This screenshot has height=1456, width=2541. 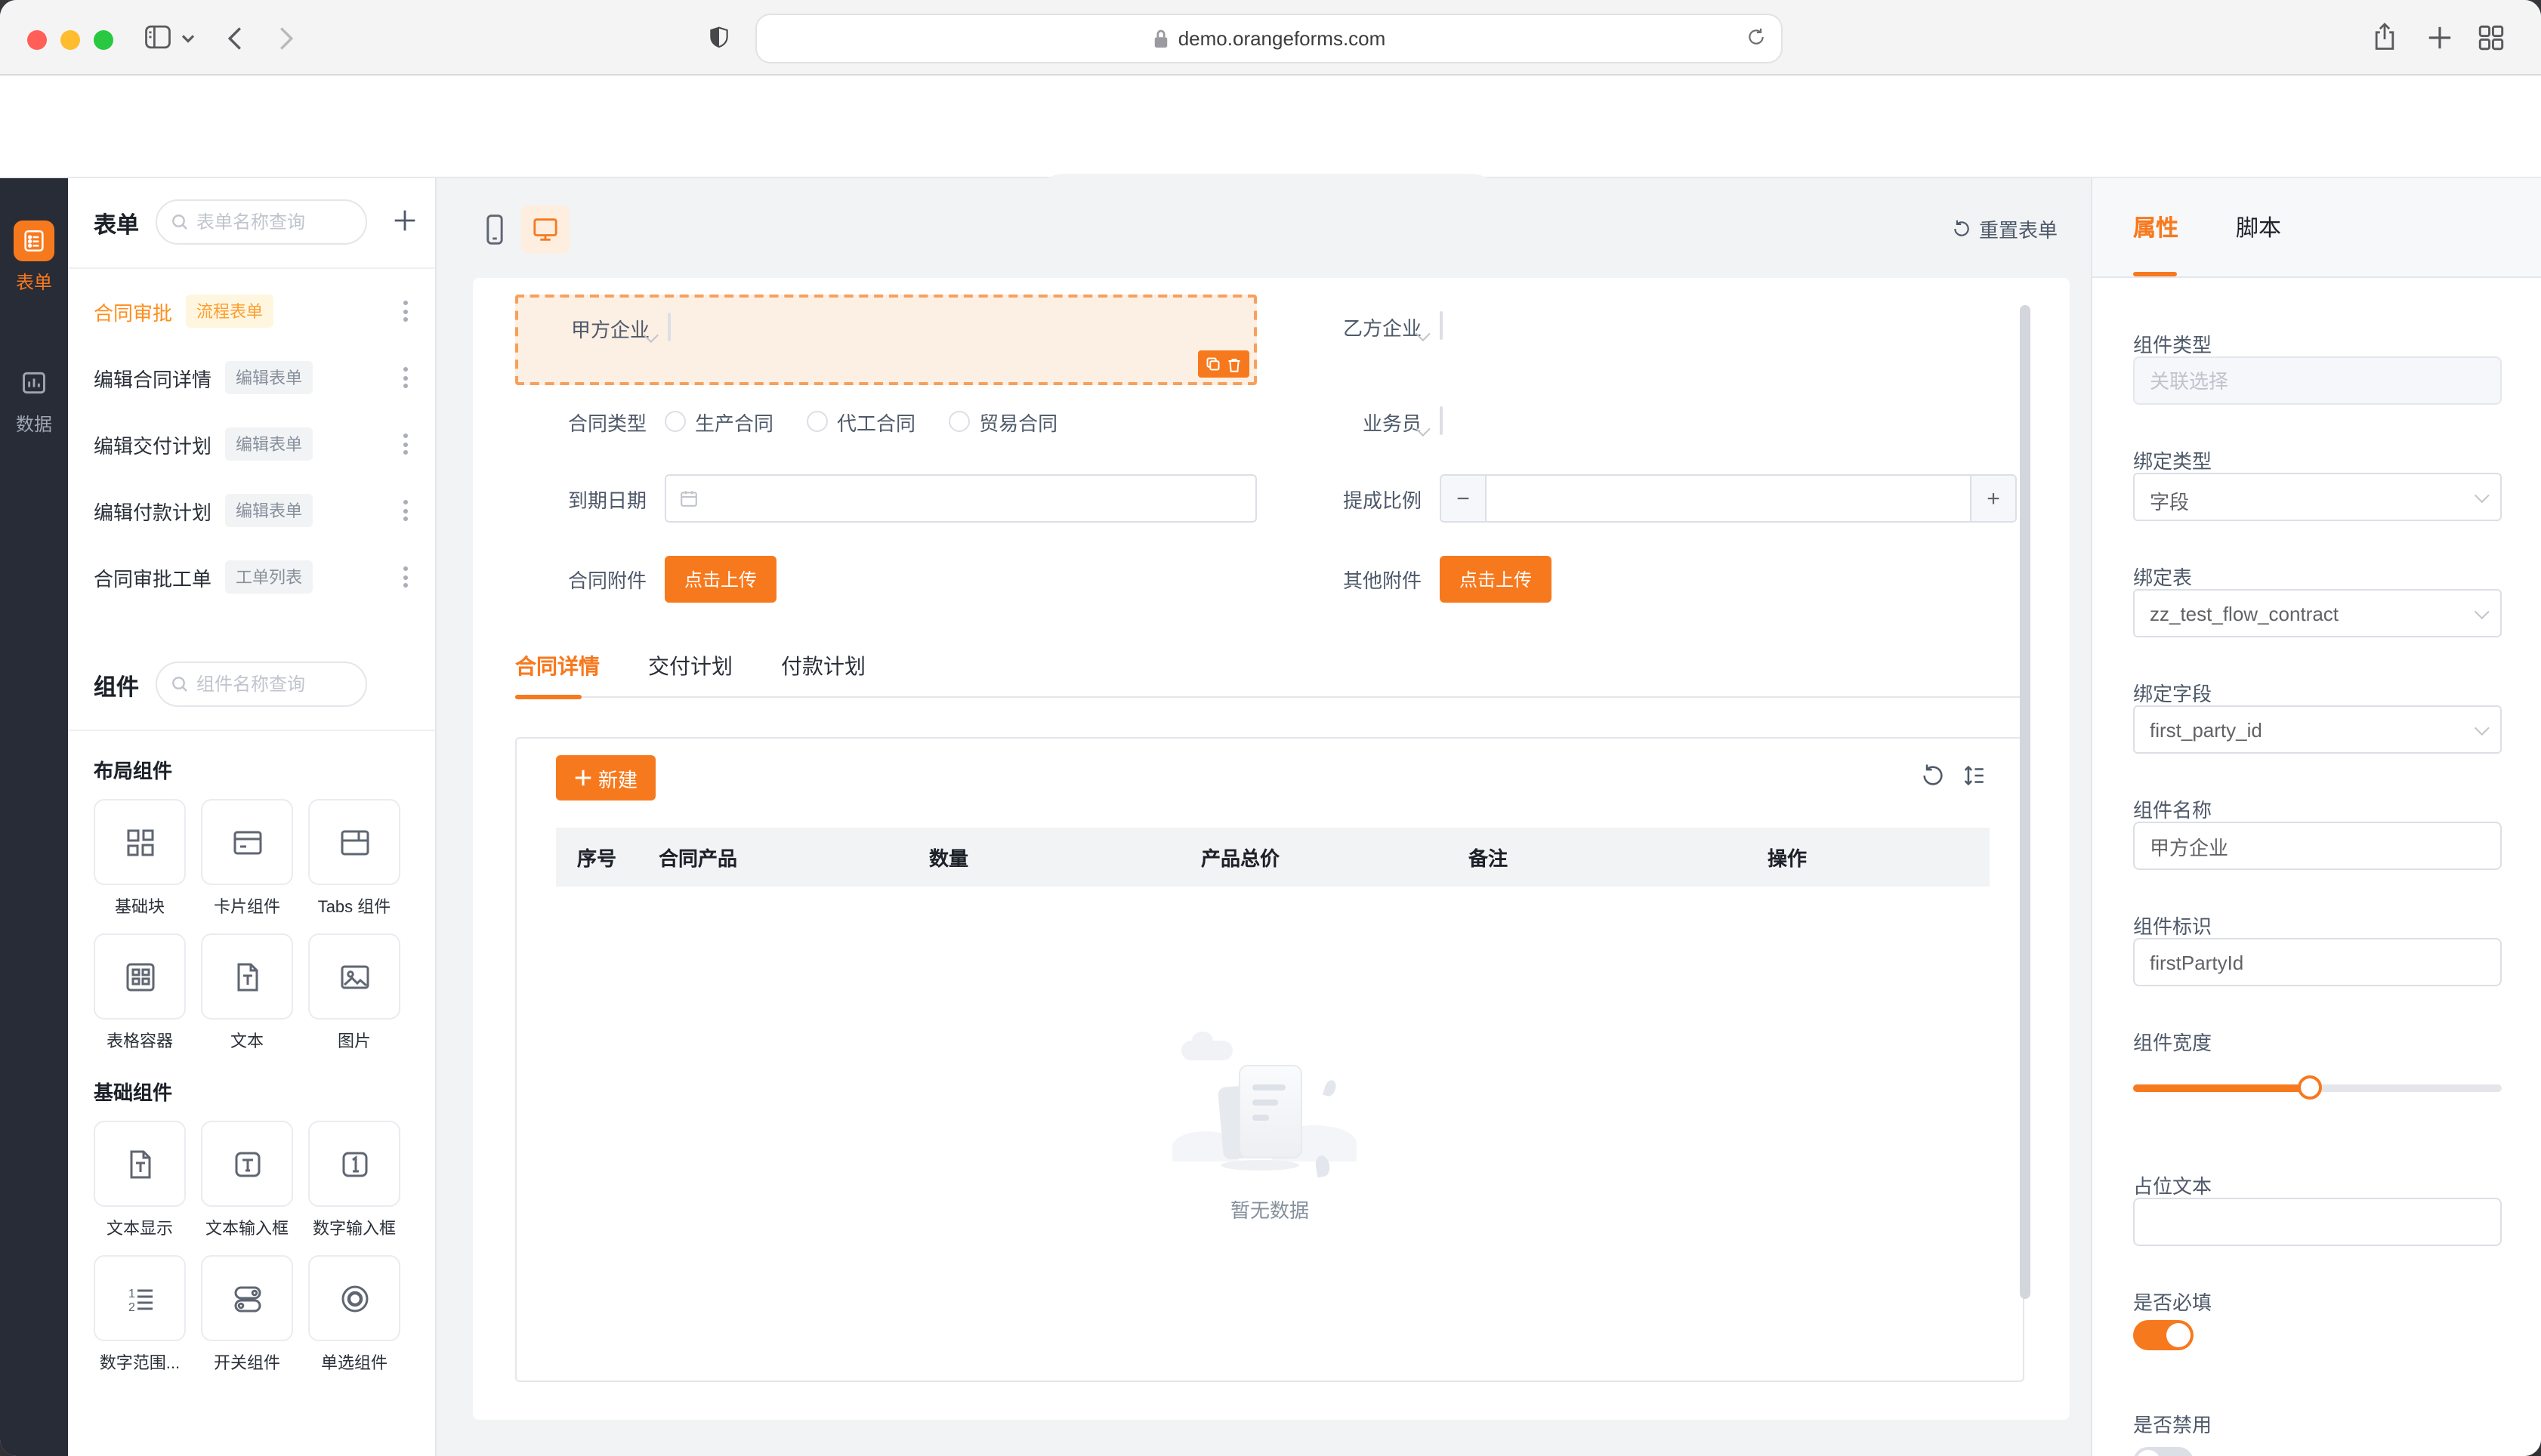 What do you see at coordinates (247, 993) in the screenshot?
I see `component-card-text: 文本` at bounding box center [247, 993].